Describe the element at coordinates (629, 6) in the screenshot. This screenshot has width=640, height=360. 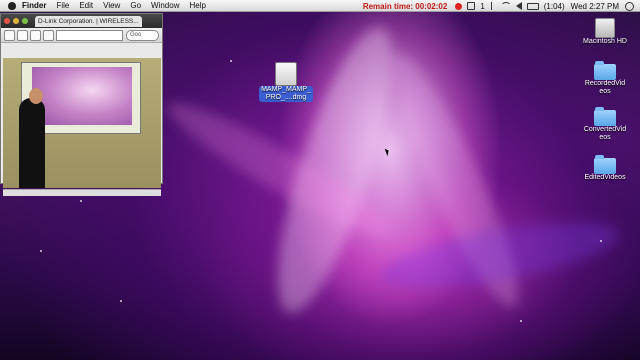
I see `spotlight-icon` at that location.